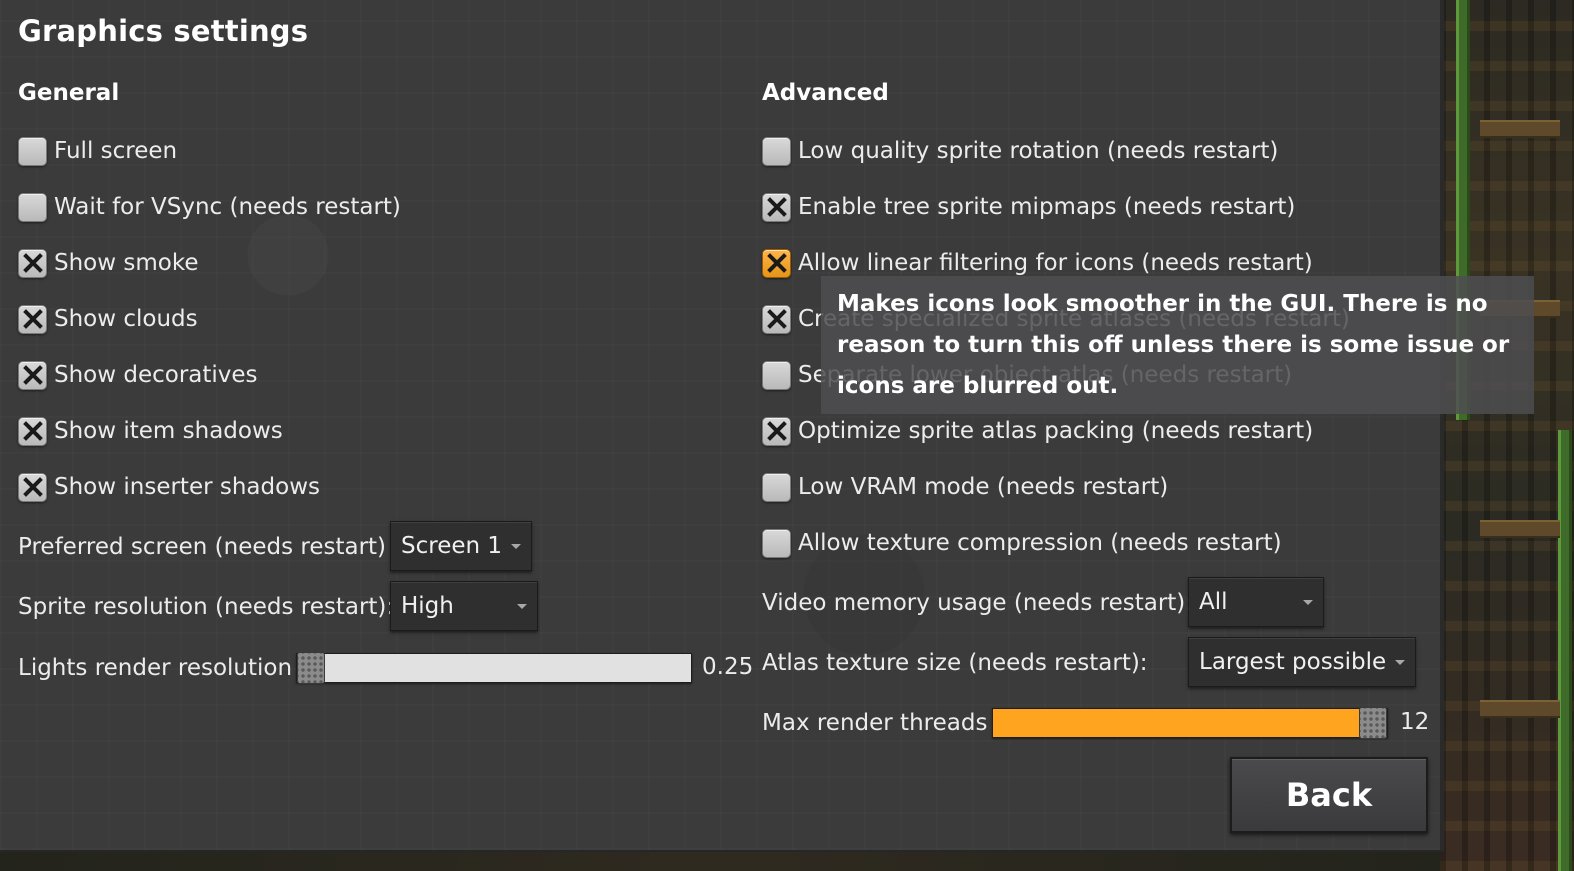 The image size is (1574, 871). Describe the element at coordinates (1183, 723) in the screenshot. I see `slider-fill` at that location.